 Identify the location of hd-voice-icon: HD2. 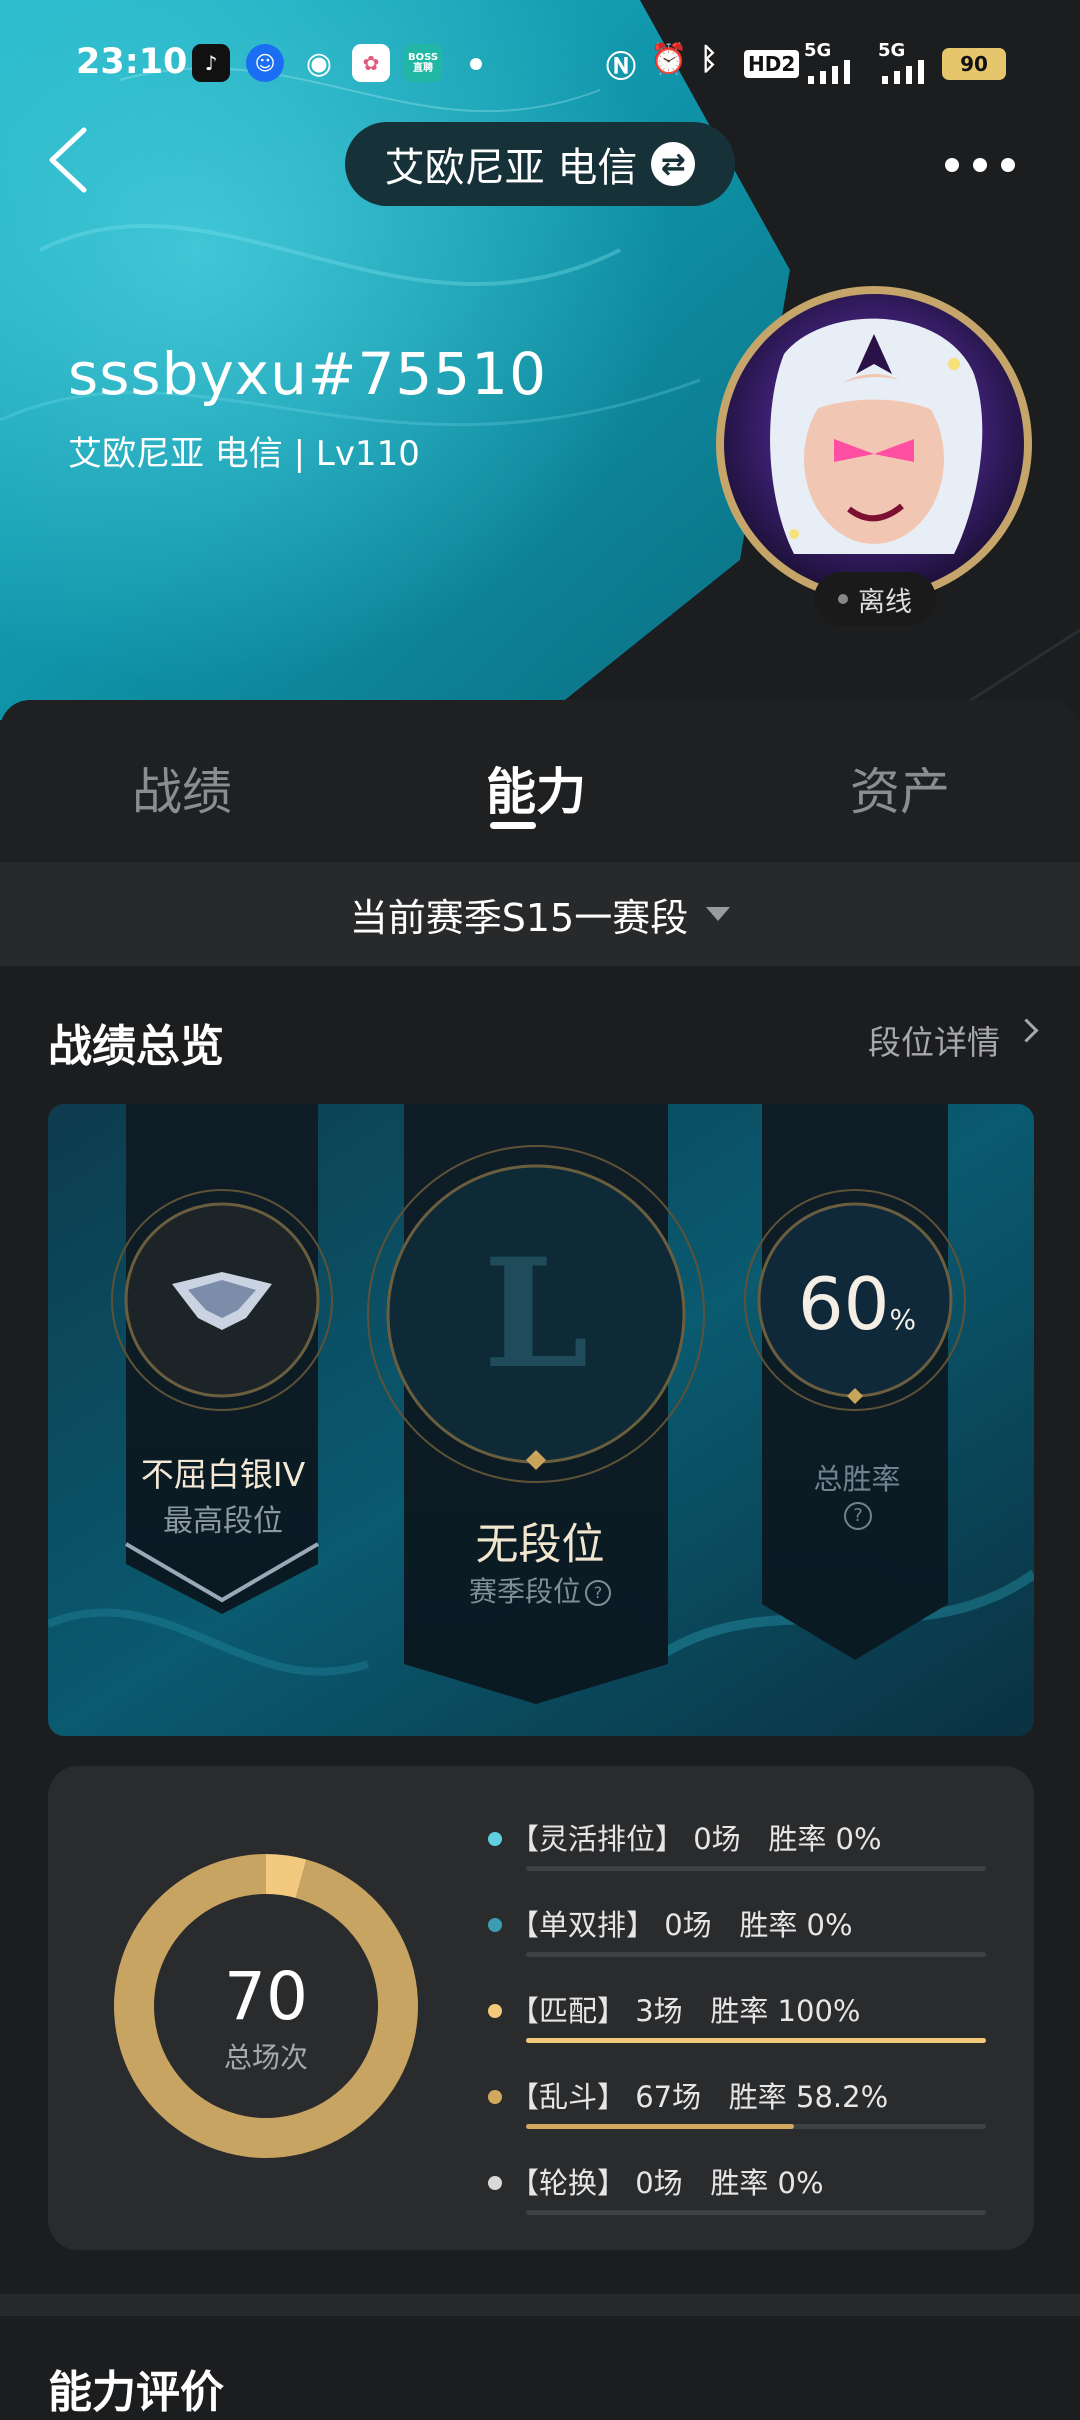
(772, 64).